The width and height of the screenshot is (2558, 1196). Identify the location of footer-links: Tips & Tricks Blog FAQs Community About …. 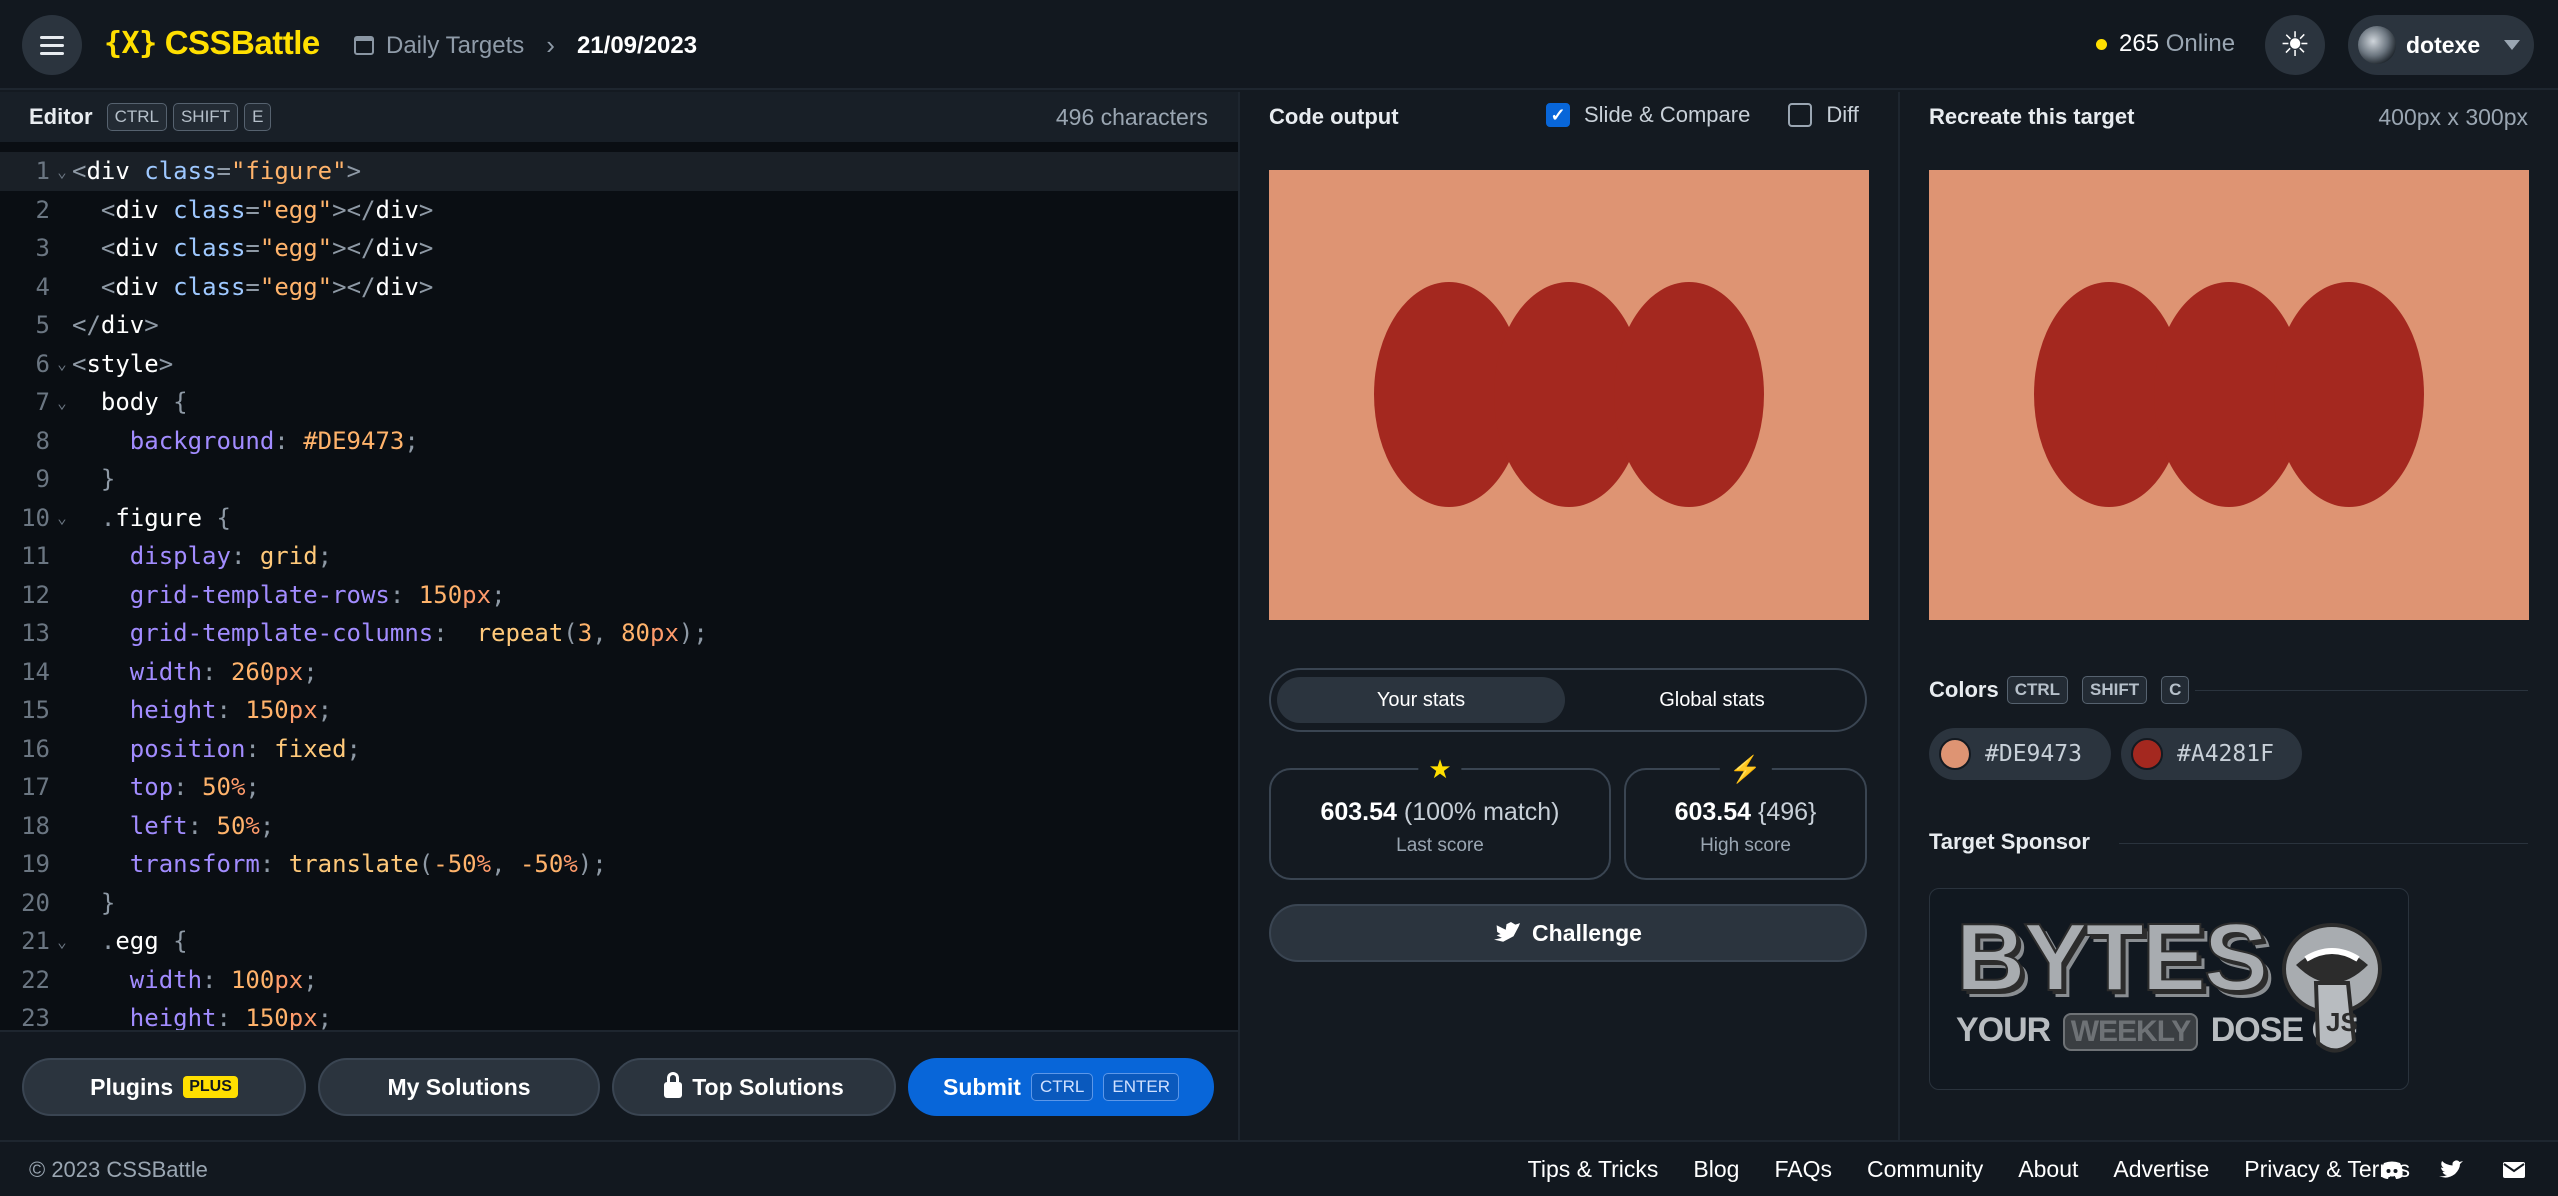
(1969, 1169).